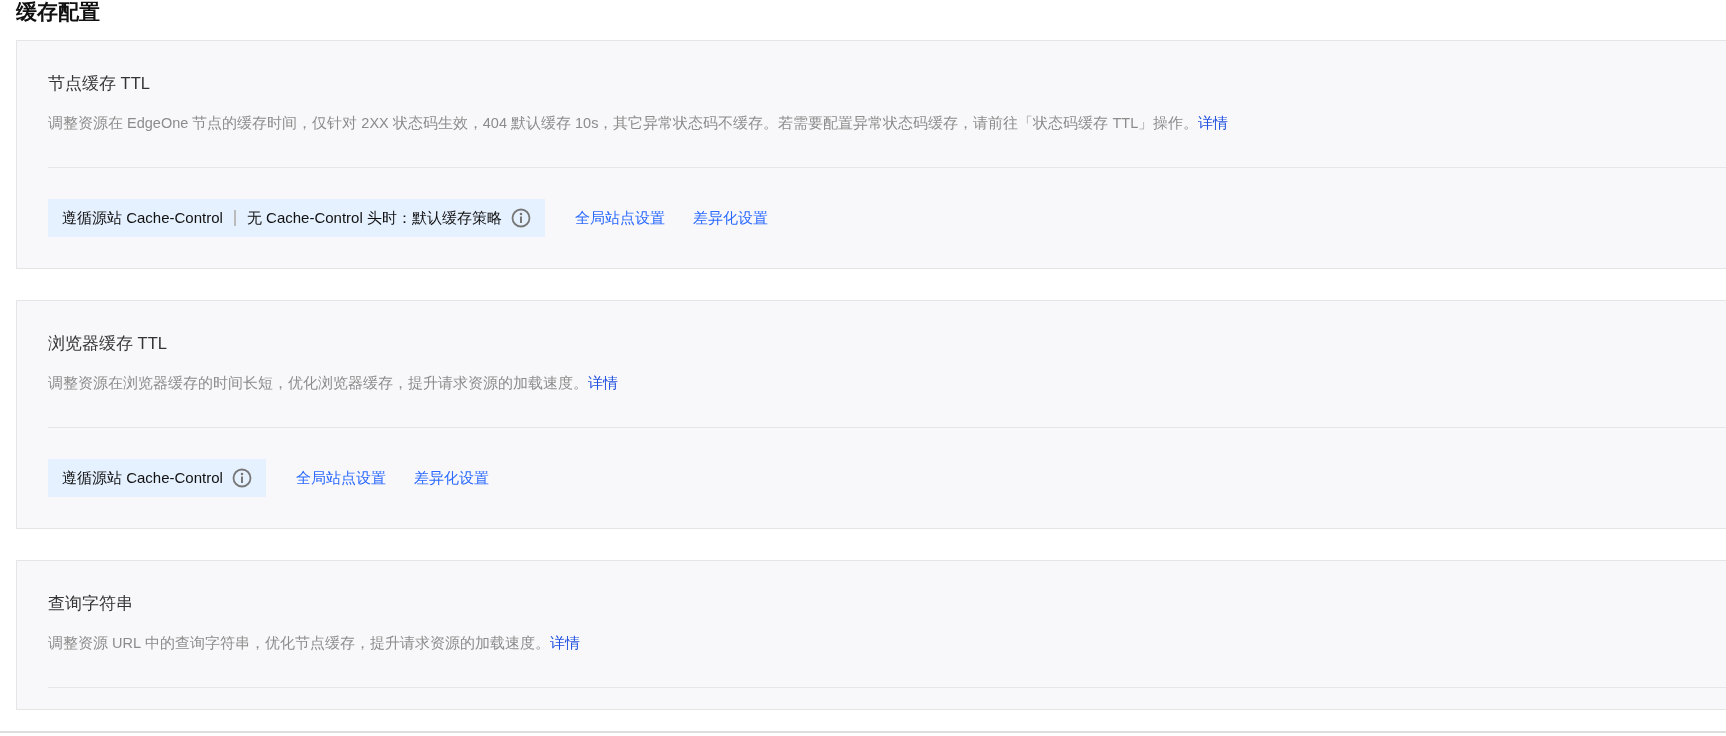 The height and width of the screenshot is (736, 1726). Describe the element at coordinates (639, 123) in the screenshot. I see `section-description: 调整资源在 EdgeOne 节点的缓存时间，仅针对 2XX 状态码生效，404 默认缓存 10s，其它异常状态码不缓存。若需要配置异常状态码缓存，请前往「状态码缓存 TTL」操作。详情` at that location.